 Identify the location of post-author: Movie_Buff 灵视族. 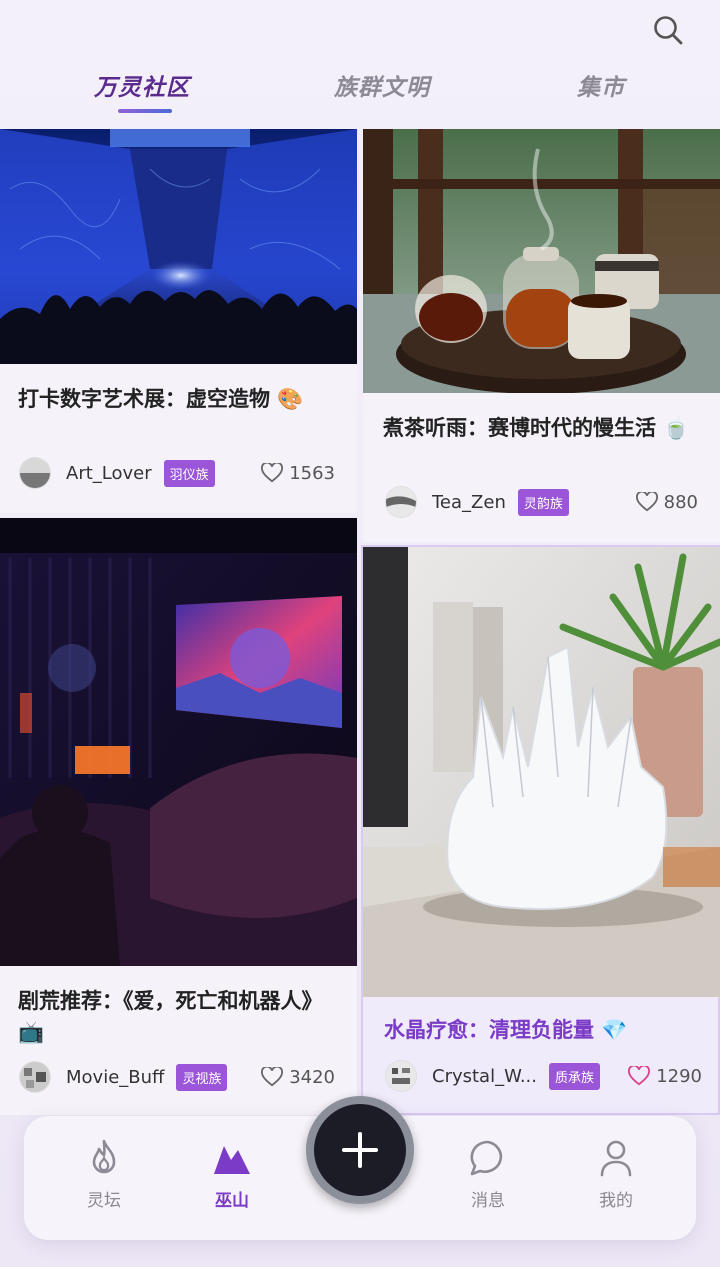
(124, 1077).